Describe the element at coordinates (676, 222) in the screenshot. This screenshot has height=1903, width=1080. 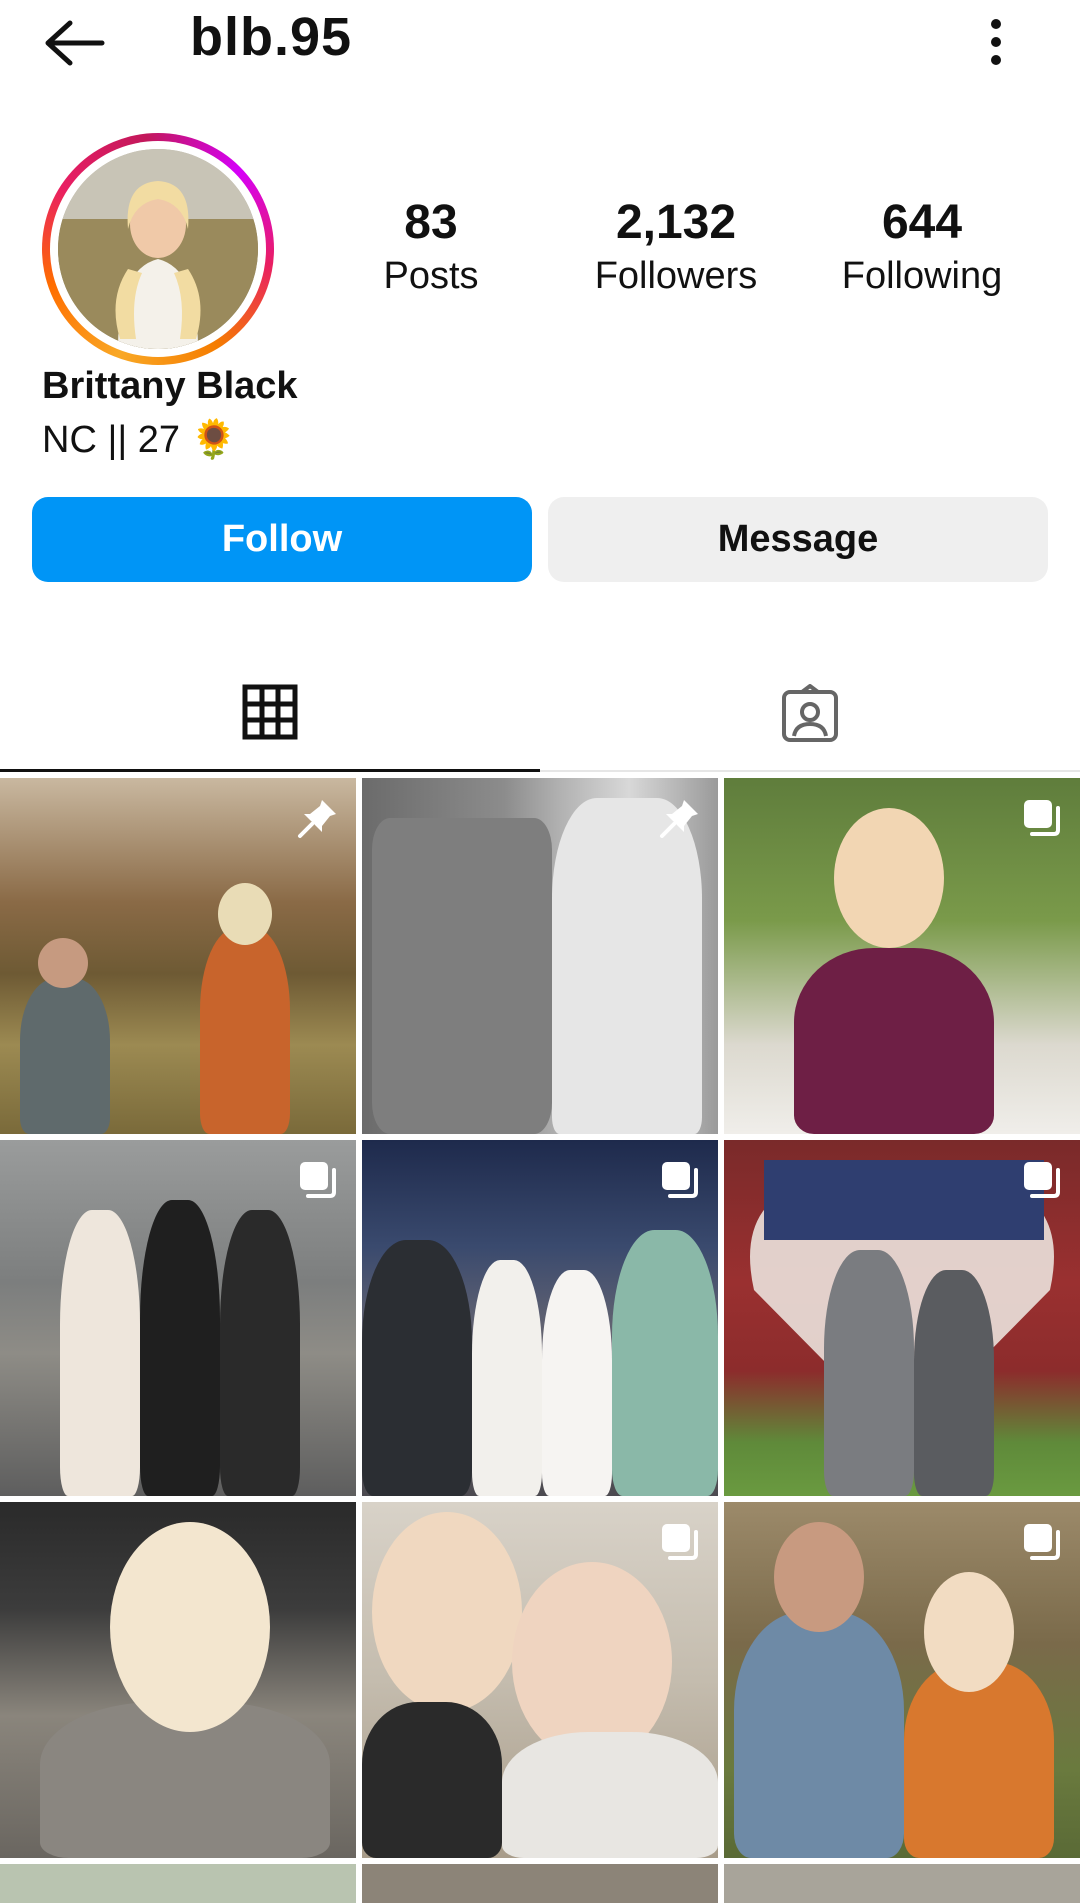
I see `followers-count: 2,132` at that location.